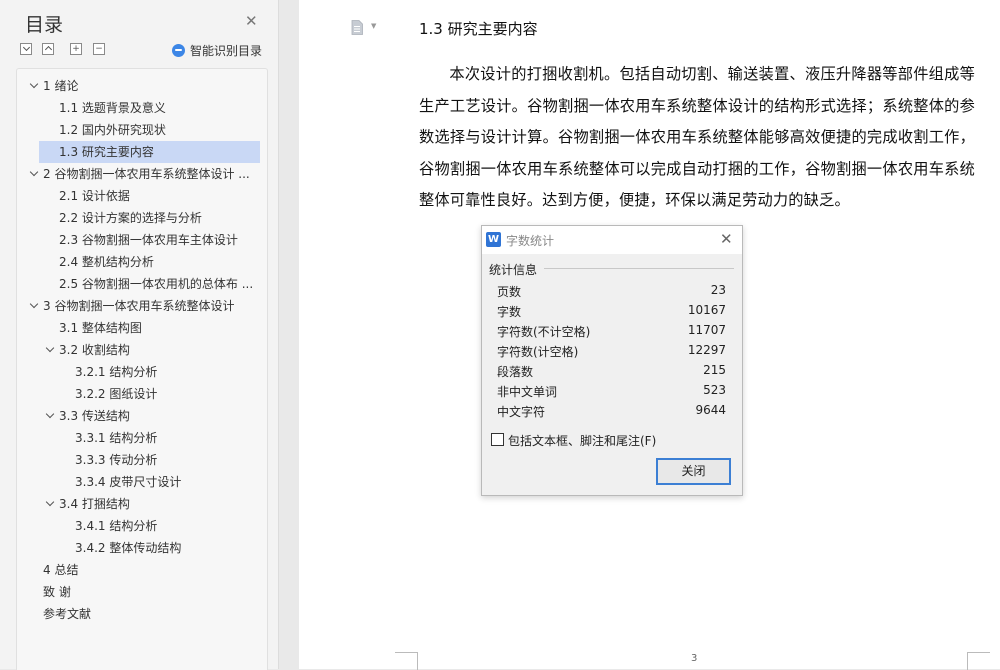 This screenshot has width=1000, height=670. I want to click on toc-item: 3.2 收割结构, so click(141, 350).